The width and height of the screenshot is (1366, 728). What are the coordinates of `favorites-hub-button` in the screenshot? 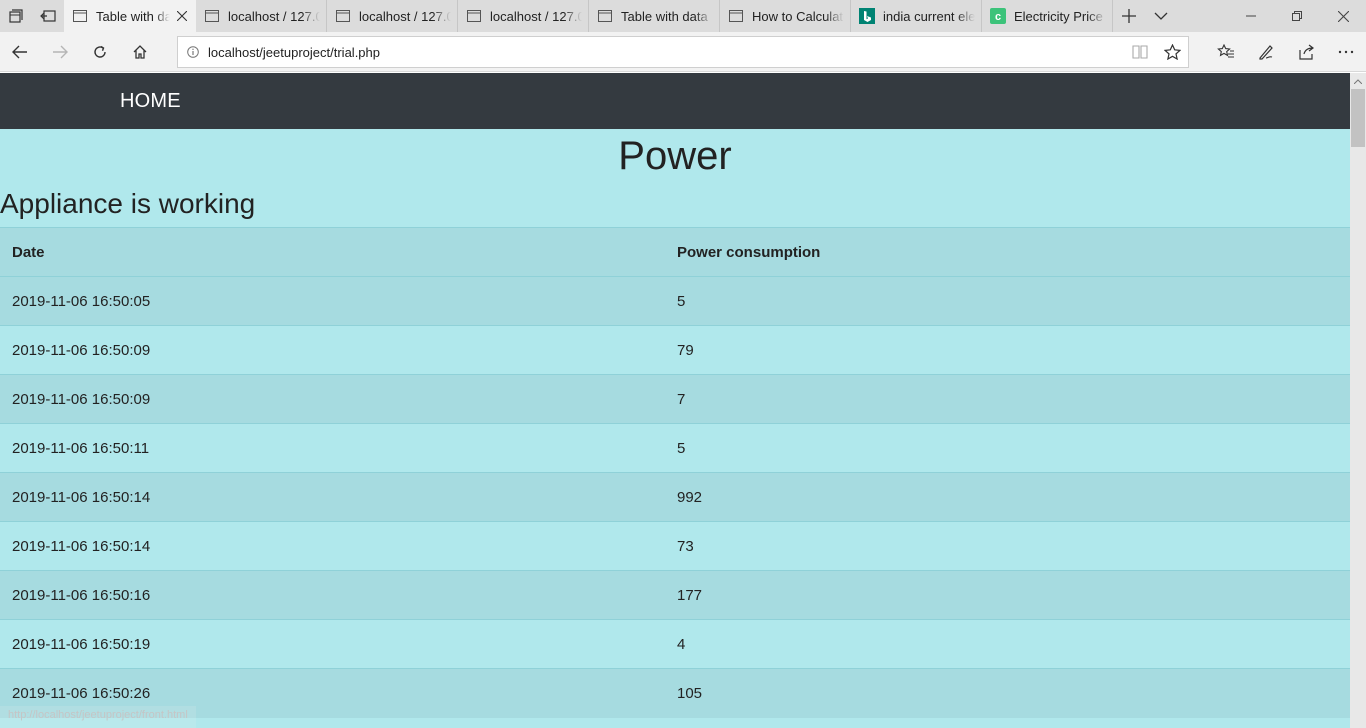 It's located at (1226, 52).